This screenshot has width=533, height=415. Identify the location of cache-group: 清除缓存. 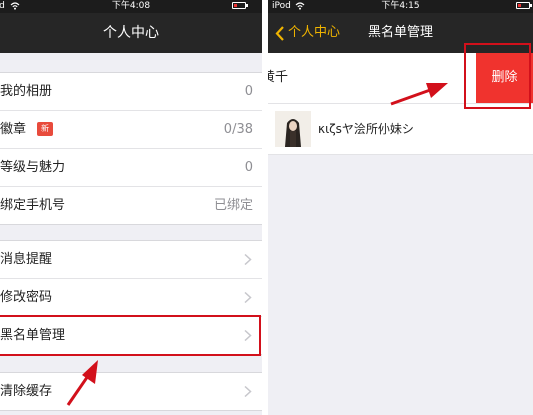
(131, 391).